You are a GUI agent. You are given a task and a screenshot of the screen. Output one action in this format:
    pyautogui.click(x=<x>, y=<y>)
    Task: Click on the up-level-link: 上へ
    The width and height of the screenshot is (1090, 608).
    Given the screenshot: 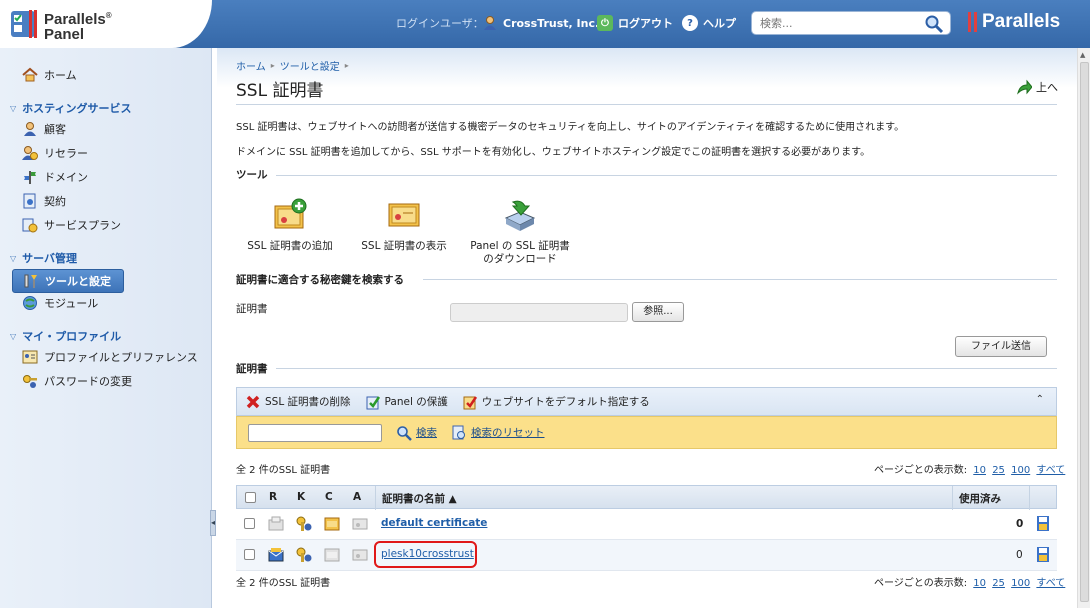 What is the action you would take?
    pyautogui.click(x=1037, y=87)
    